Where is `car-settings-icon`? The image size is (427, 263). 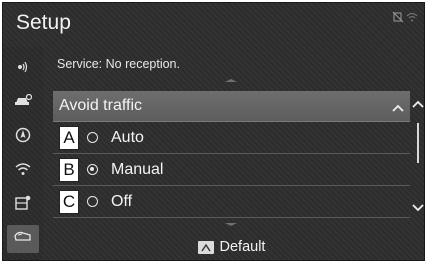
car-settings-icon is located at coordinates (23, 103).